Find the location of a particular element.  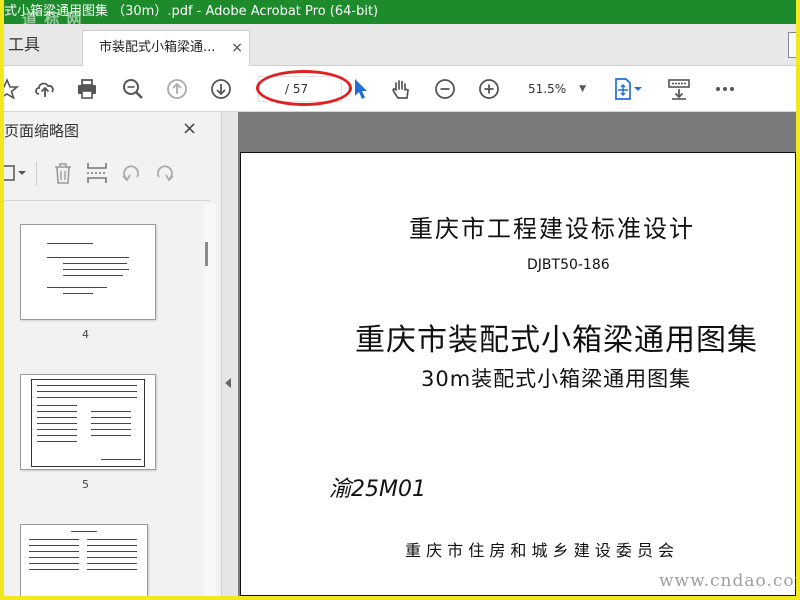

tab-close-icon: × is located at coordinates (237, 48).